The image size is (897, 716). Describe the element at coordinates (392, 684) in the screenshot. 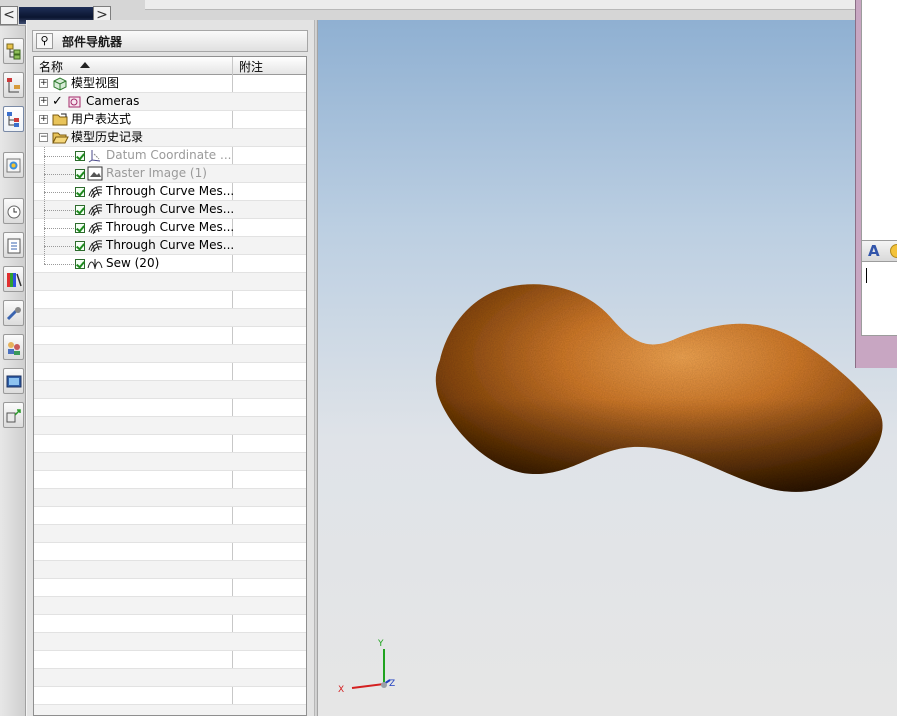

I see `z-axis-label: Z` at that location.